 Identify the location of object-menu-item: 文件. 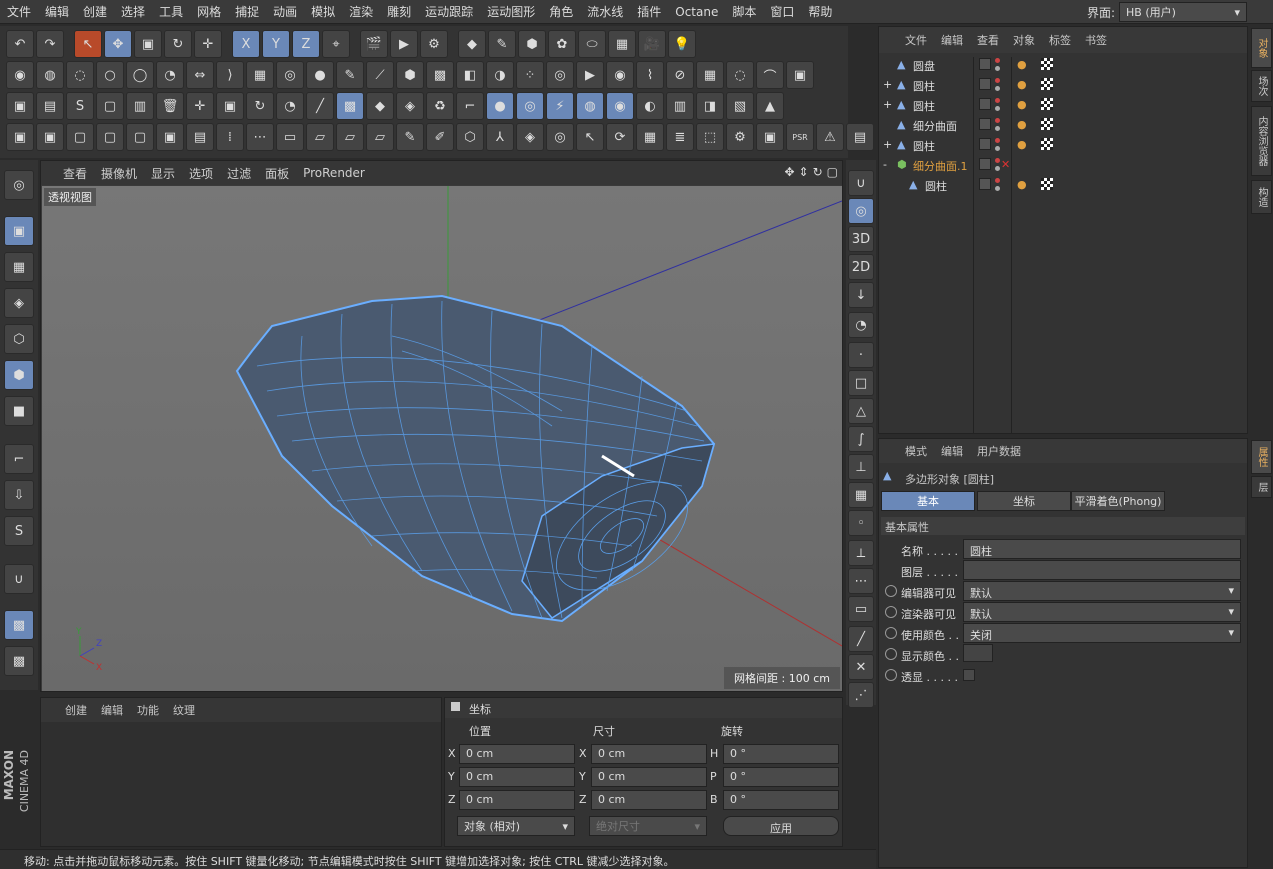
(916, 40).